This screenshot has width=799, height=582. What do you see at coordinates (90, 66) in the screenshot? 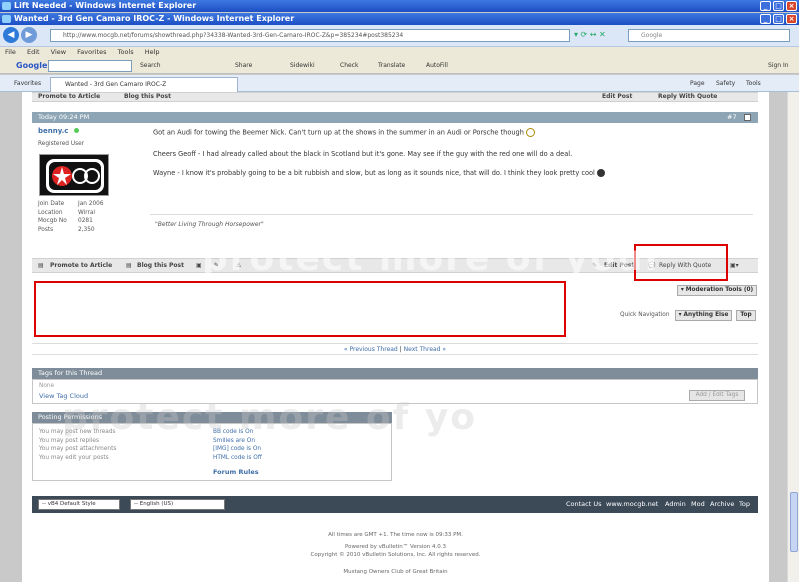
I see `google-search-input` at bounding box center [90, 66].